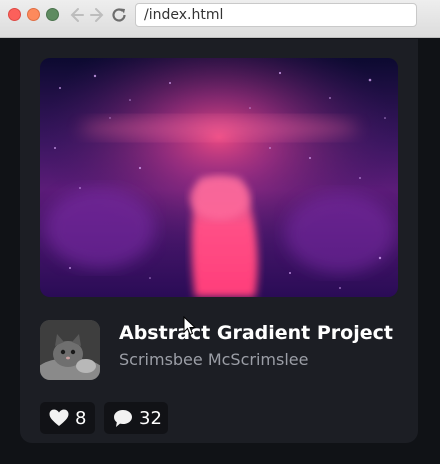 Image resolution: width=440 pixels, height=464 pixels. What do you see at coordinates (33, 14) in the screenshot?
I see `minimize-window-button` at bounding box center [33, 14].